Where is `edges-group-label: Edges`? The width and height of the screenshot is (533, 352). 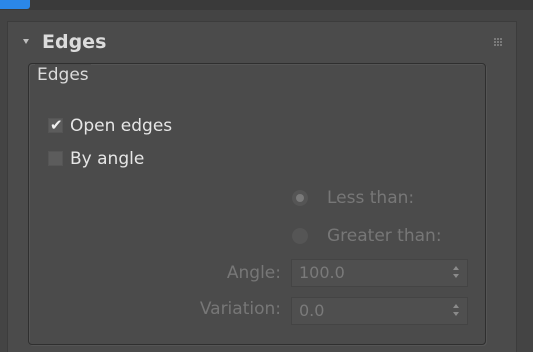 edges-group-label: Edges is located at coordinates (63, 75).